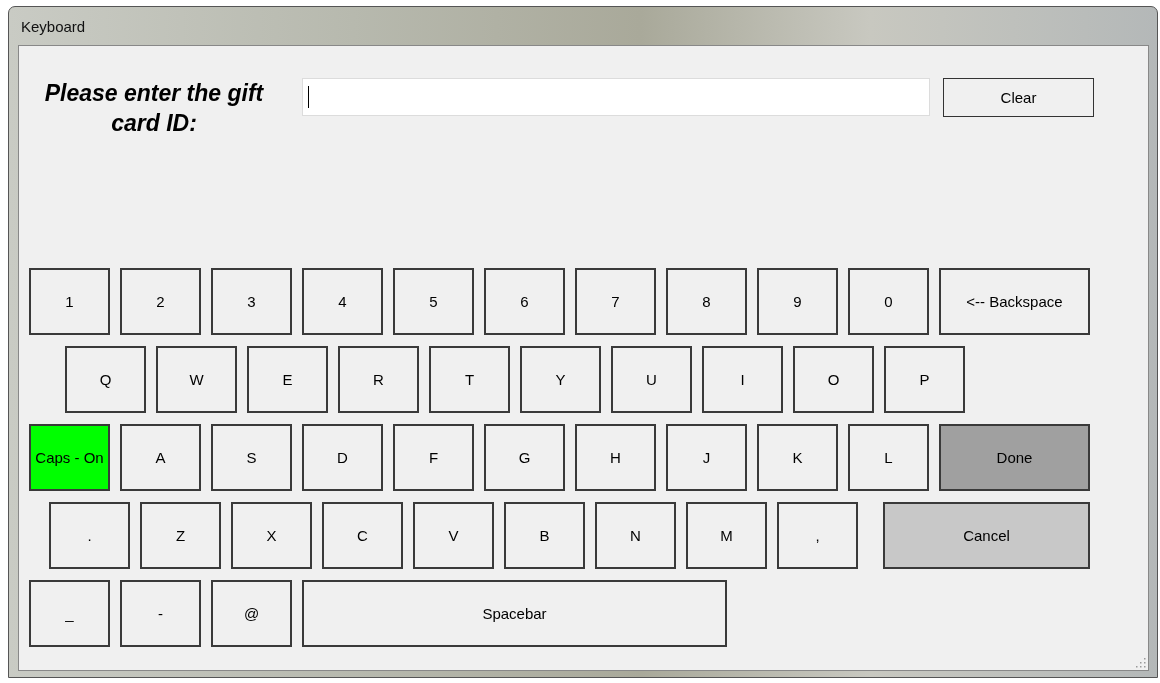  Describe the element at coordinates (514, 613) in the screenshot. I see `spacebar-key: Spacebar` at that location.